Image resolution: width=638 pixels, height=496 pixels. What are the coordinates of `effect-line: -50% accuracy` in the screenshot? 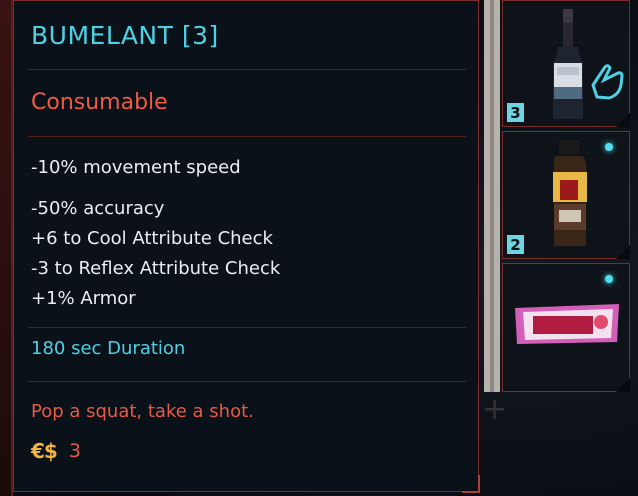 It's located at (98, 208).